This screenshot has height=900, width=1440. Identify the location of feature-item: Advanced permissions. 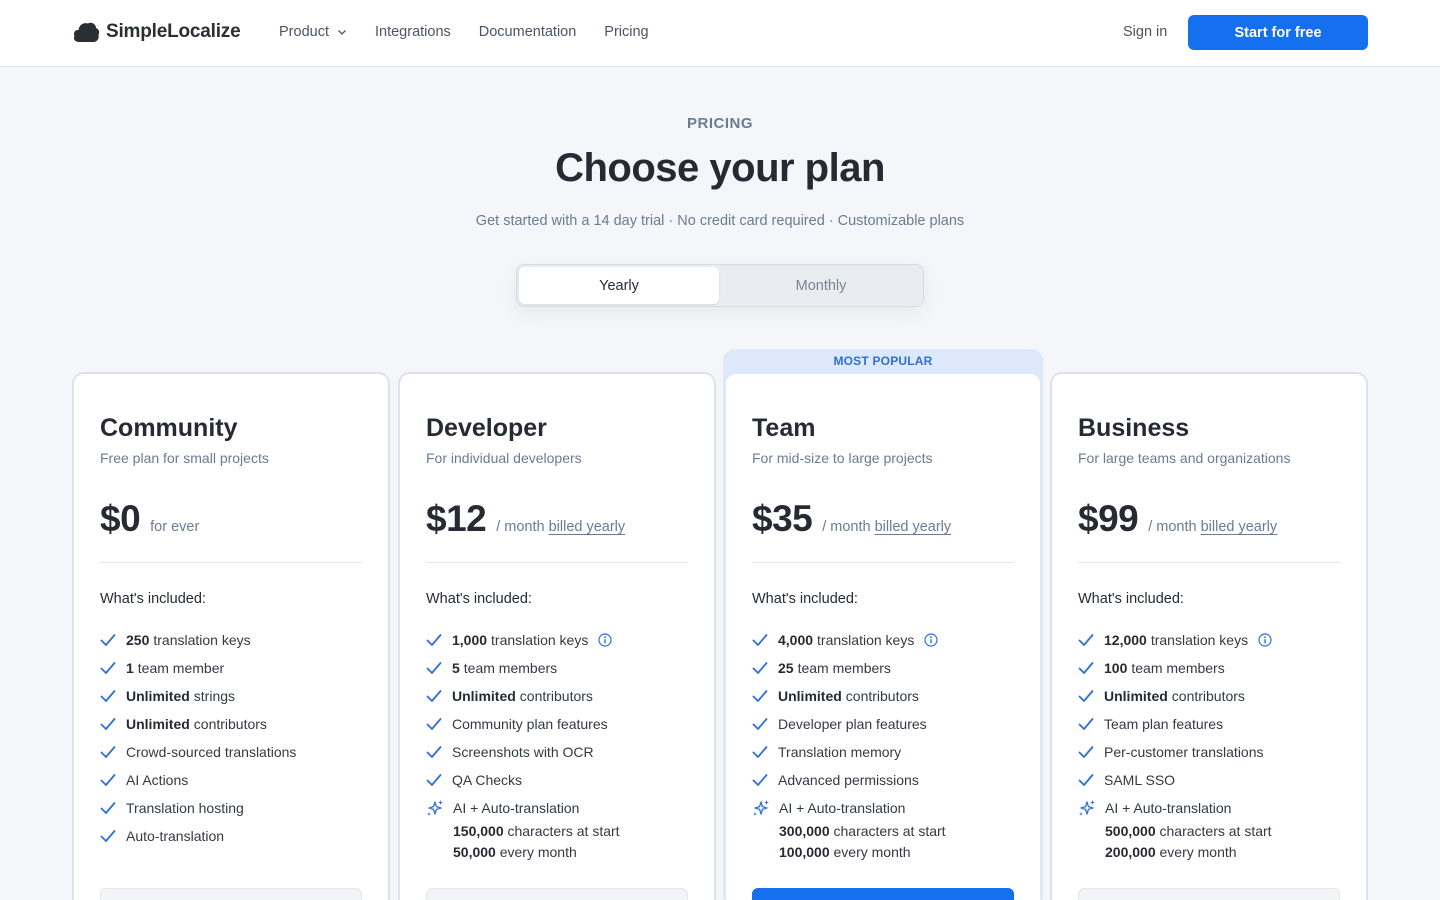
(845, 780).